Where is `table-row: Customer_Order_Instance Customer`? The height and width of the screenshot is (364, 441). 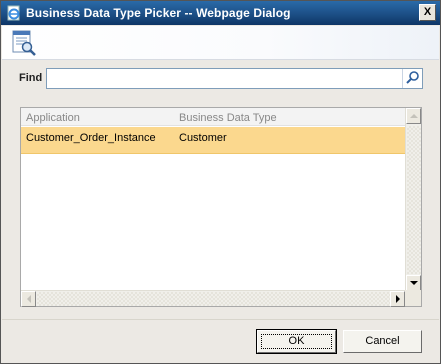 table-row: Customer_Order_Instance Customer is located at coordinates (213, 140).